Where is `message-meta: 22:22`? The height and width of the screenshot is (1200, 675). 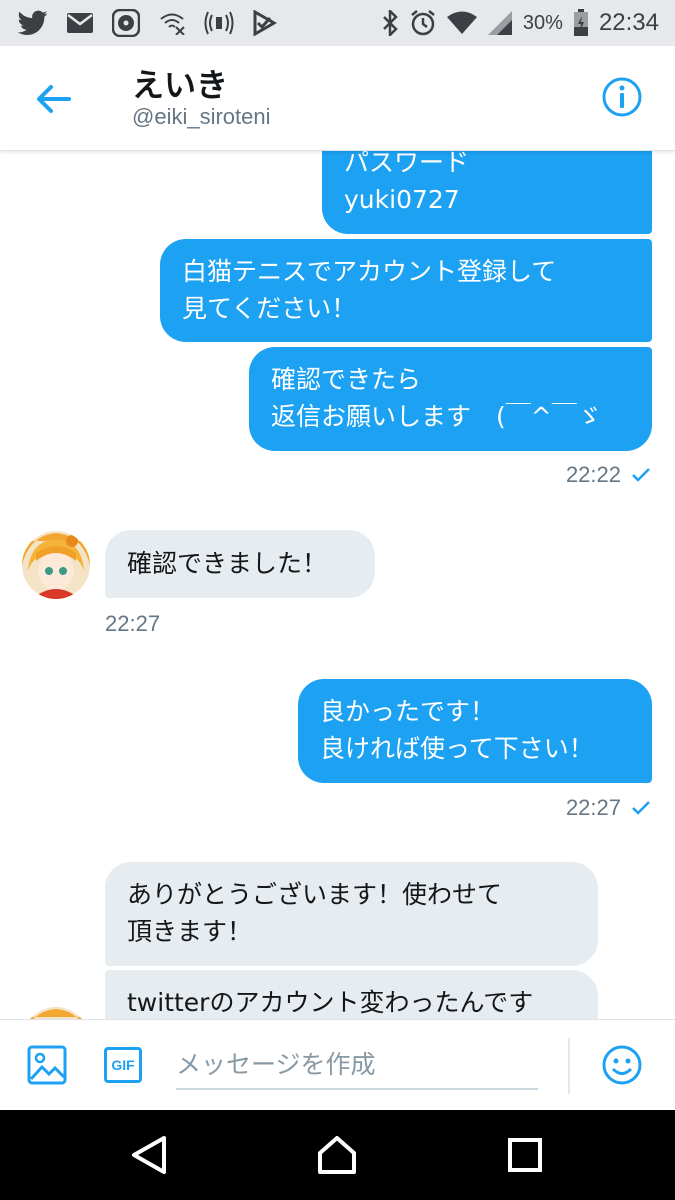 message-meta: 22:22 is located at coordinates (608, 475).